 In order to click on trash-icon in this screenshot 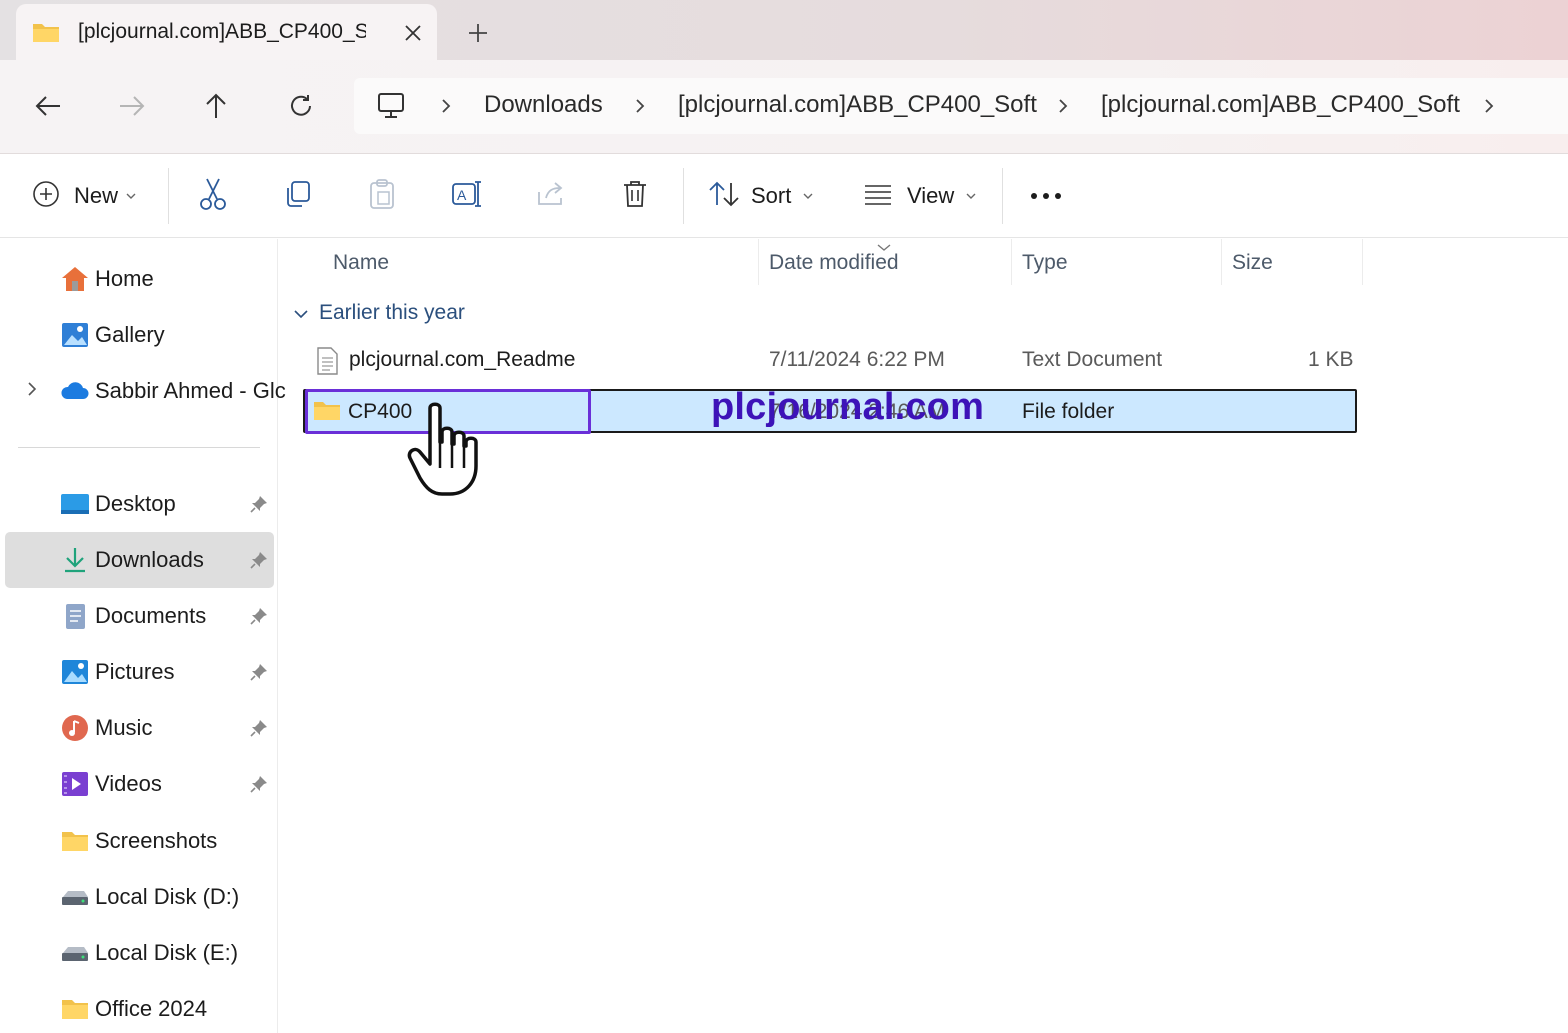, I will do `click(635, 196)`.